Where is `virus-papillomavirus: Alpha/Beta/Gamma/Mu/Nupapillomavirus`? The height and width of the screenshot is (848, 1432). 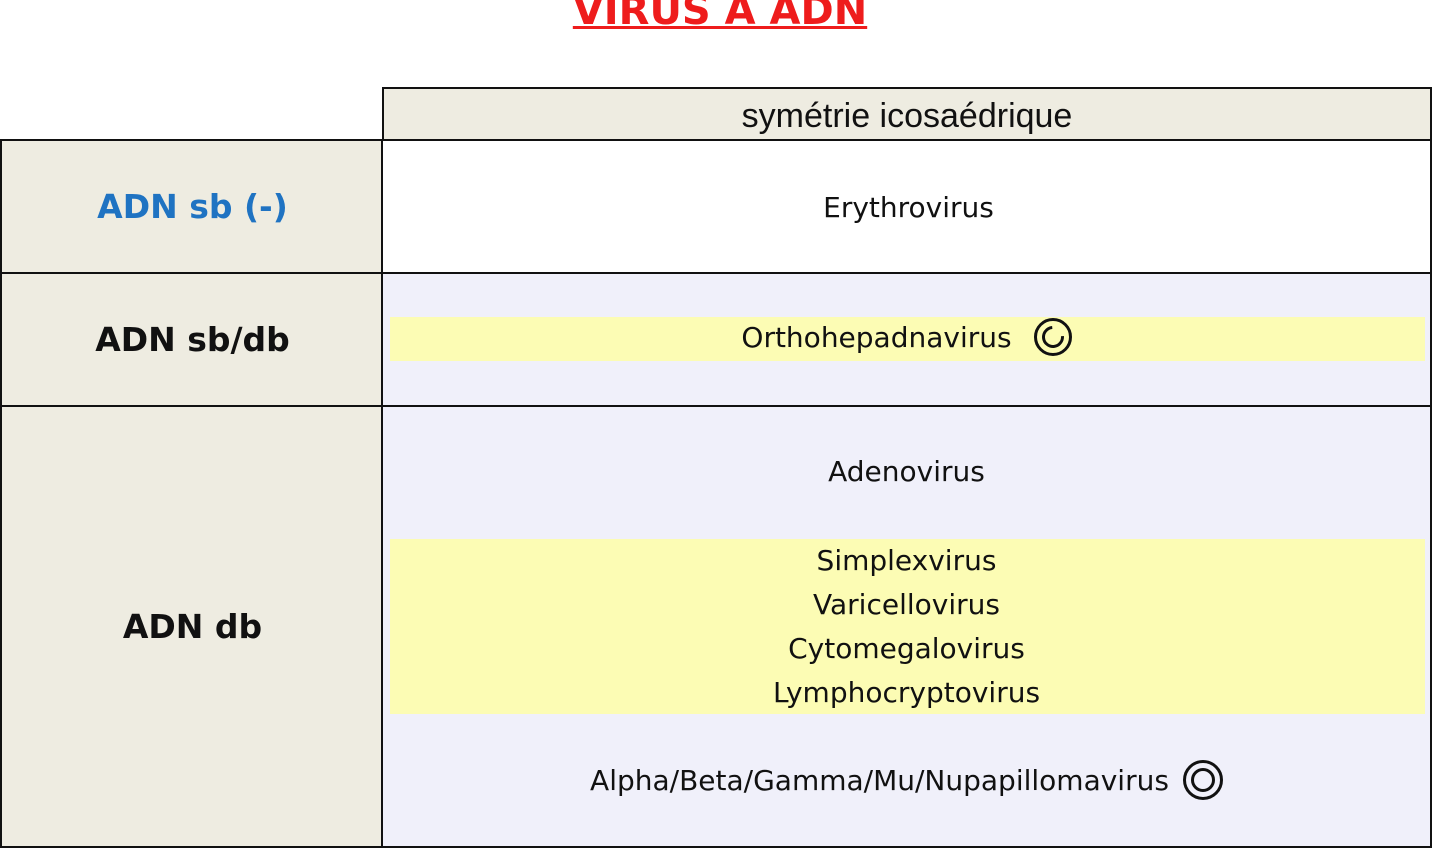 virus-papillomavirus: Alpha/Beta/Gamma/Mu/Nupapillomavirus is located at coordinates (879, 780).